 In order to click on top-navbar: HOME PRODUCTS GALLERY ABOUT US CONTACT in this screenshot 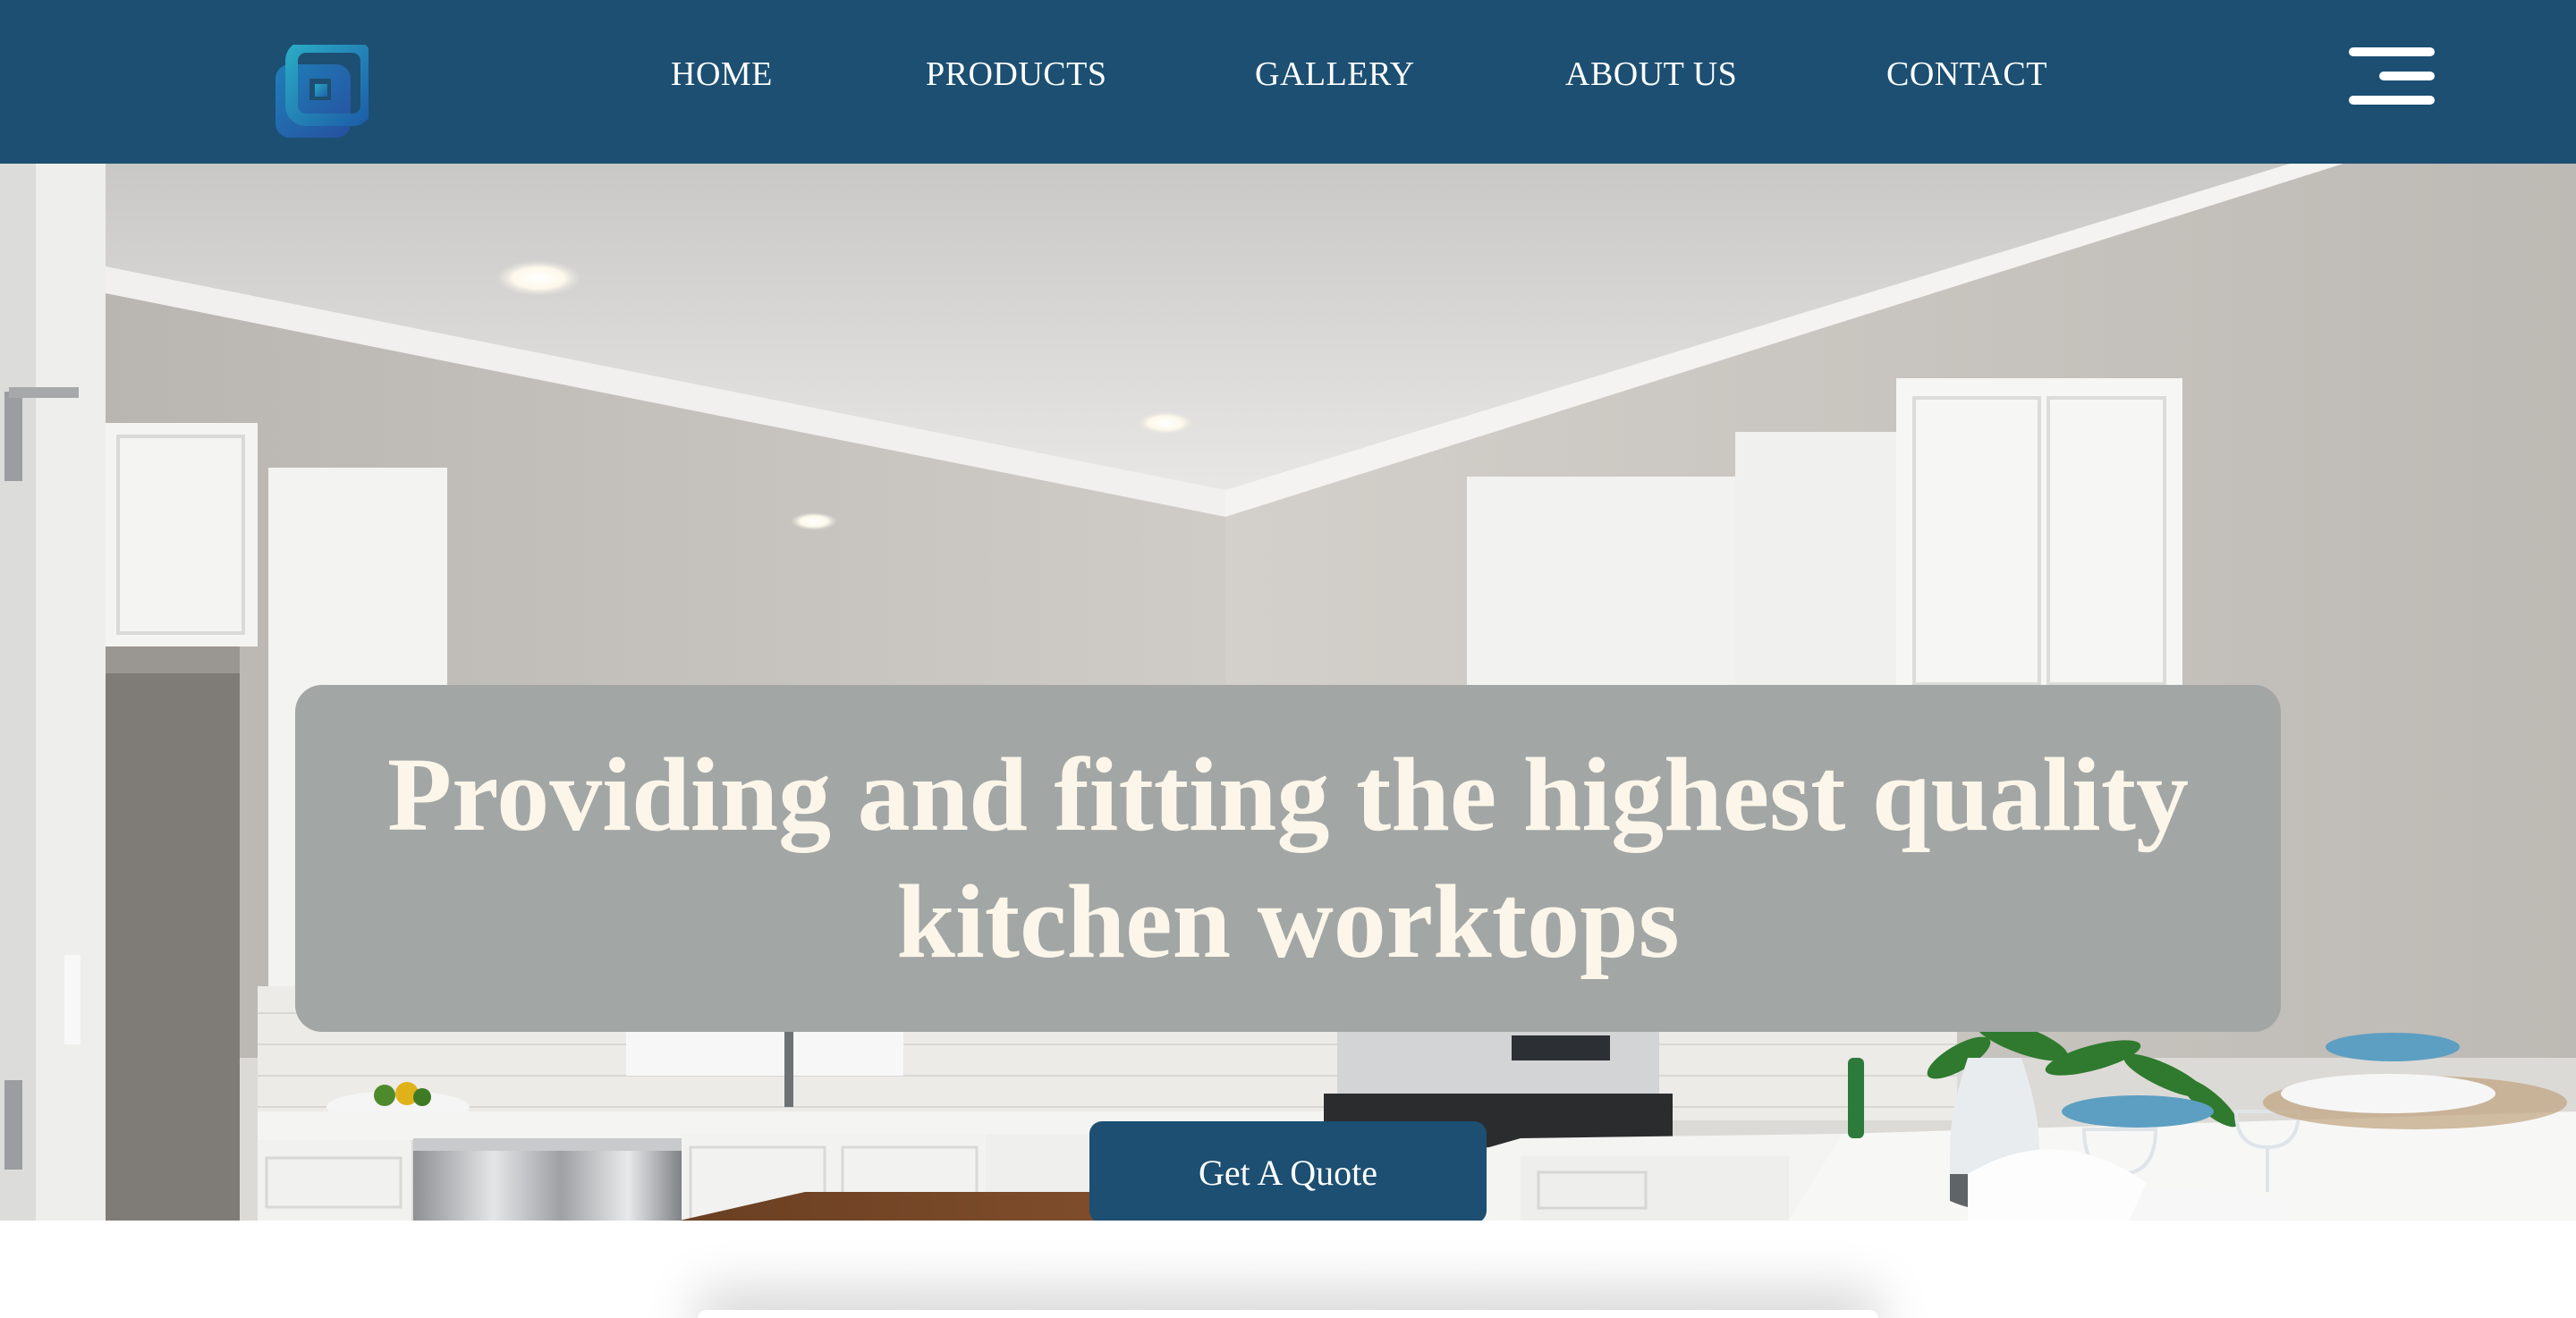, I will do `click(1288, 82)`.